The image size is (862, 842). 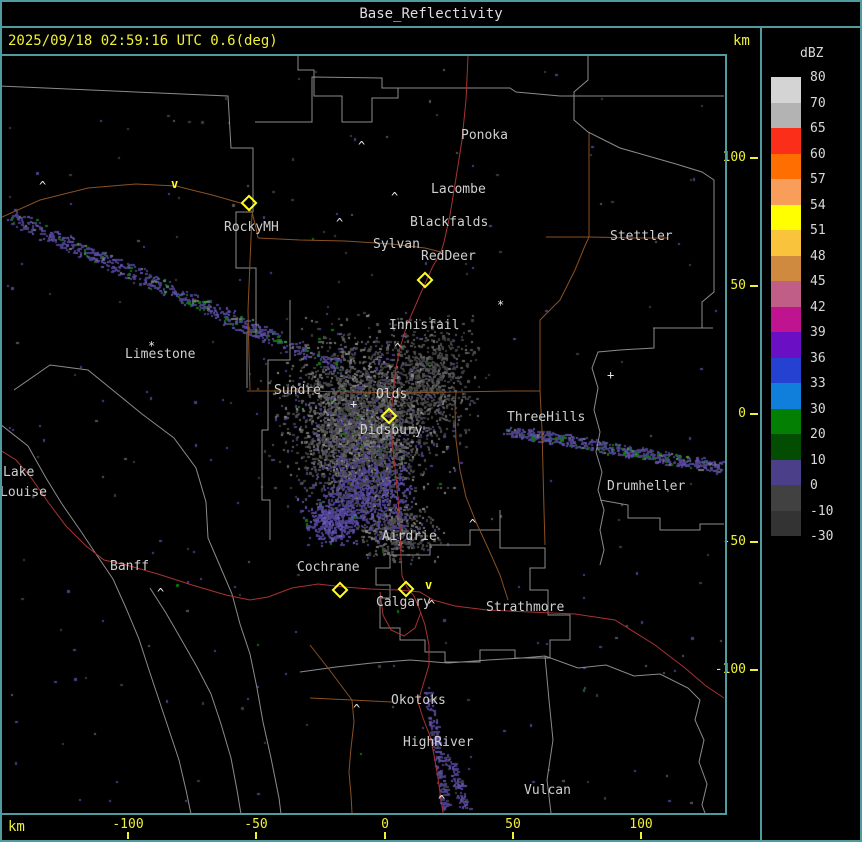 What do you see at coordinates (449, 222) in the screenshot?
I see `city-label: Blackfalds` at bounding box center [449, 222].